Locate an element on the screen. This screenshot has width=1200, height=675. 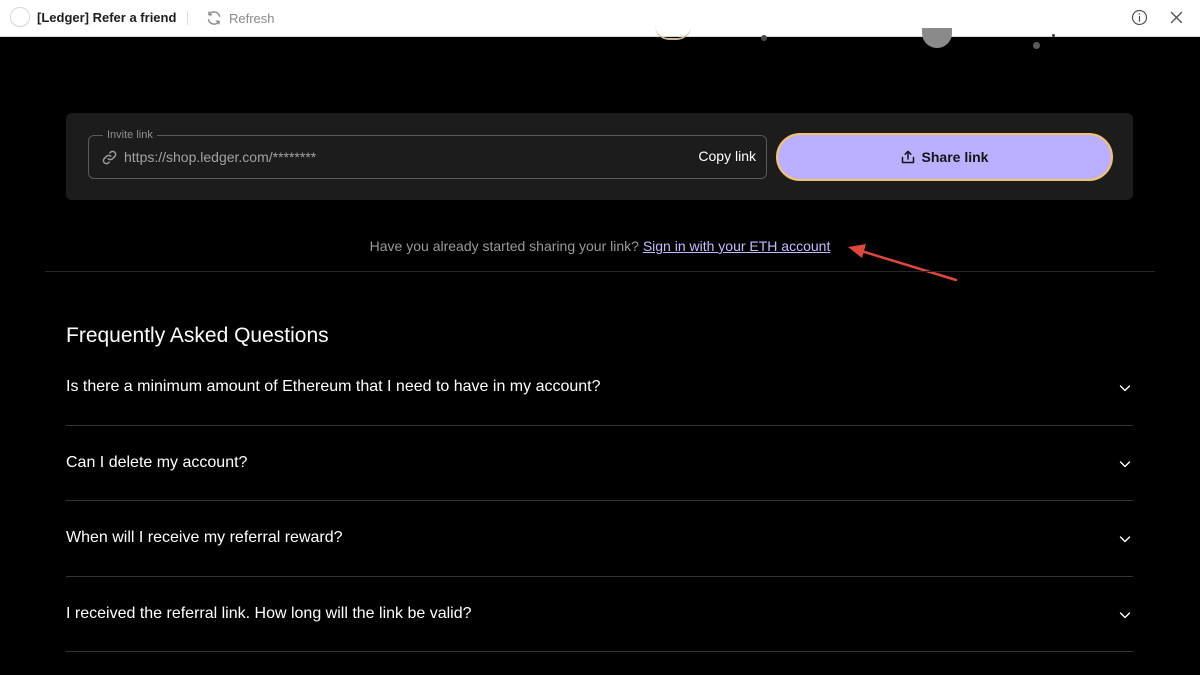
invite-card: Invite link Copy link Share link is located at coordinates (599, 156).